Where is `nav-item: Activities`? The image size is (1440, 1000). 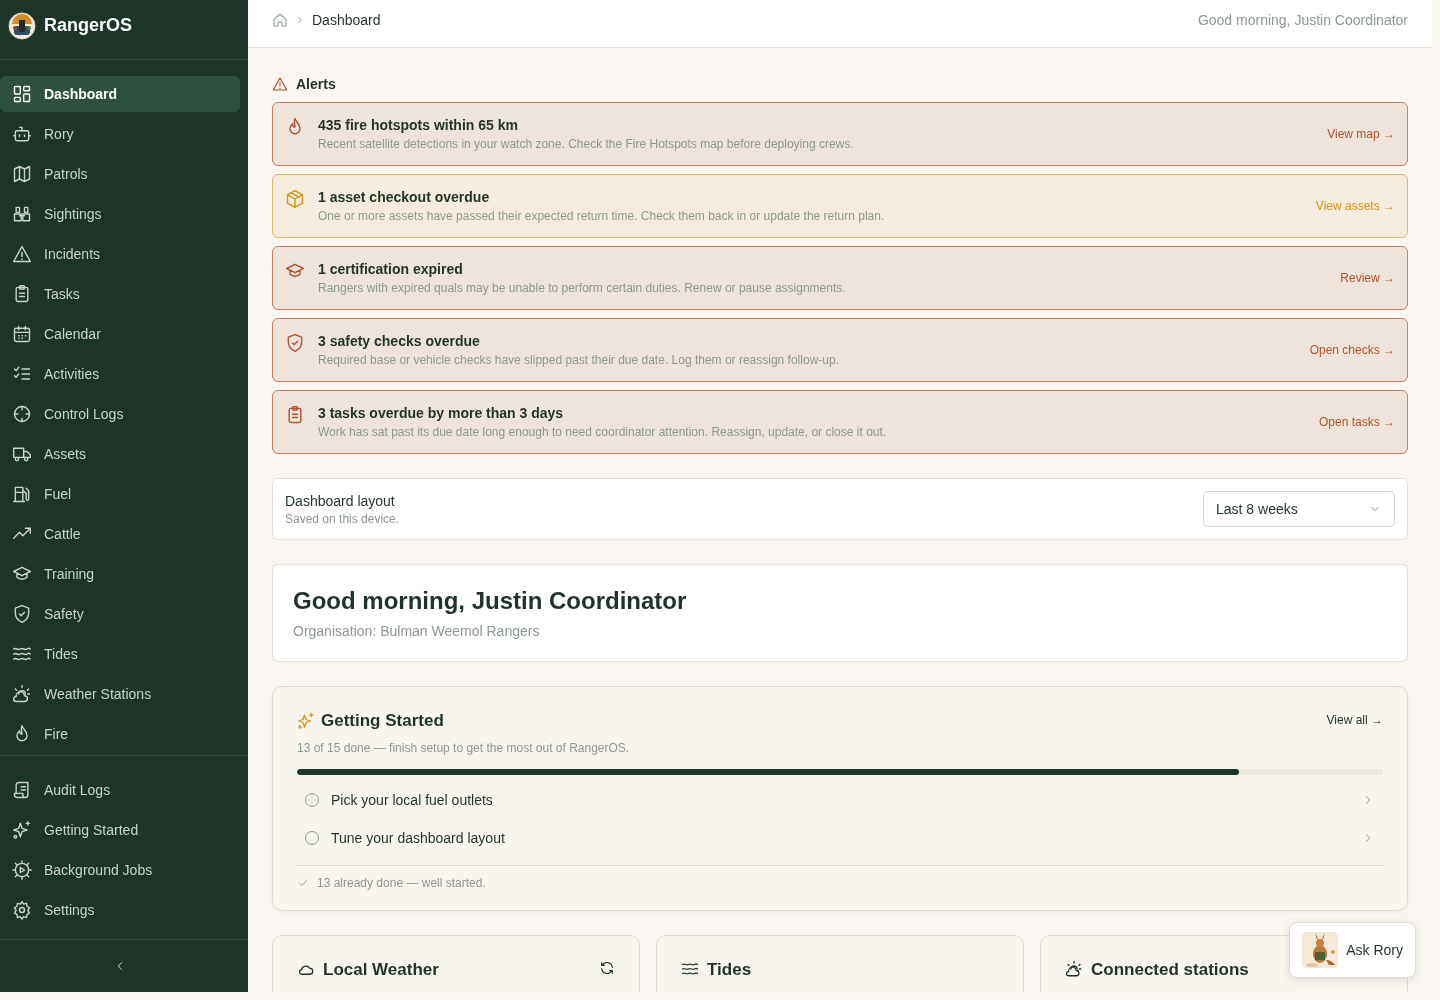
nav-item: Activities is located at coordinates (120, 374).